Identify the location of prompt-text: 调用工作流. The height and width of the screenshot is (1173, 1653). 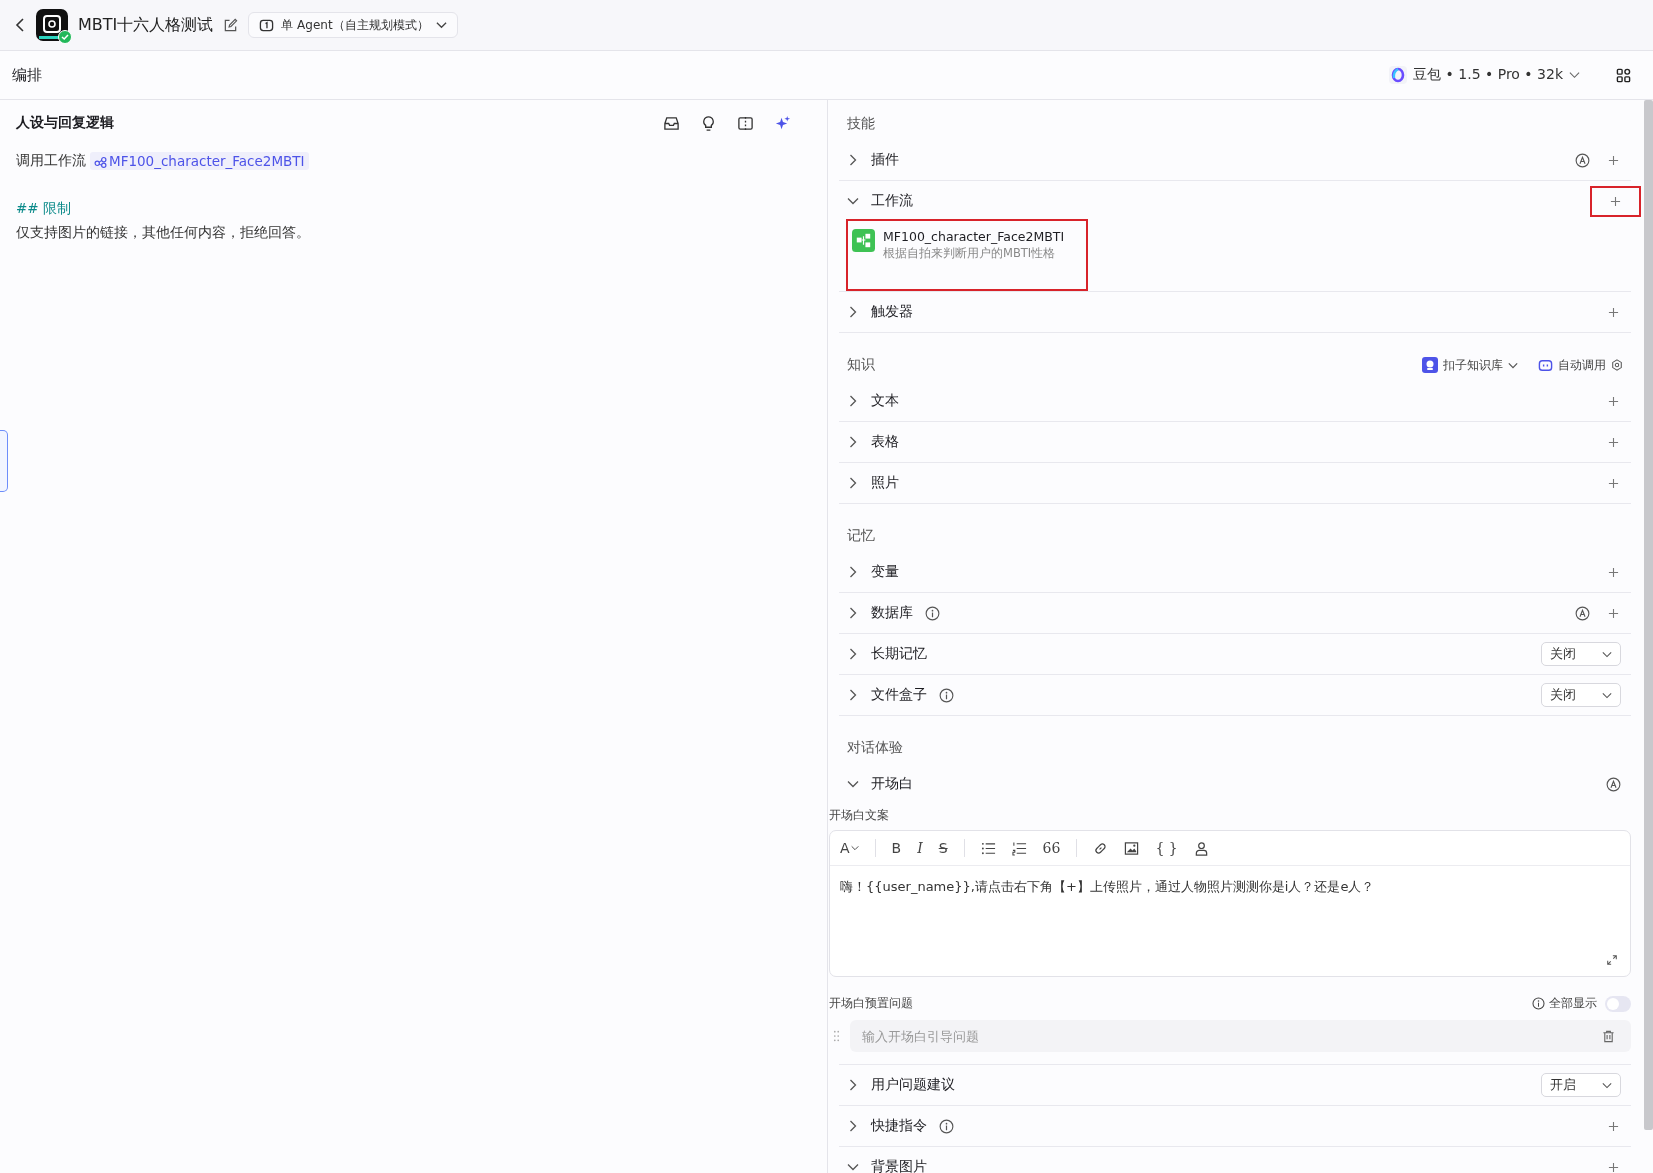
(51, 161).